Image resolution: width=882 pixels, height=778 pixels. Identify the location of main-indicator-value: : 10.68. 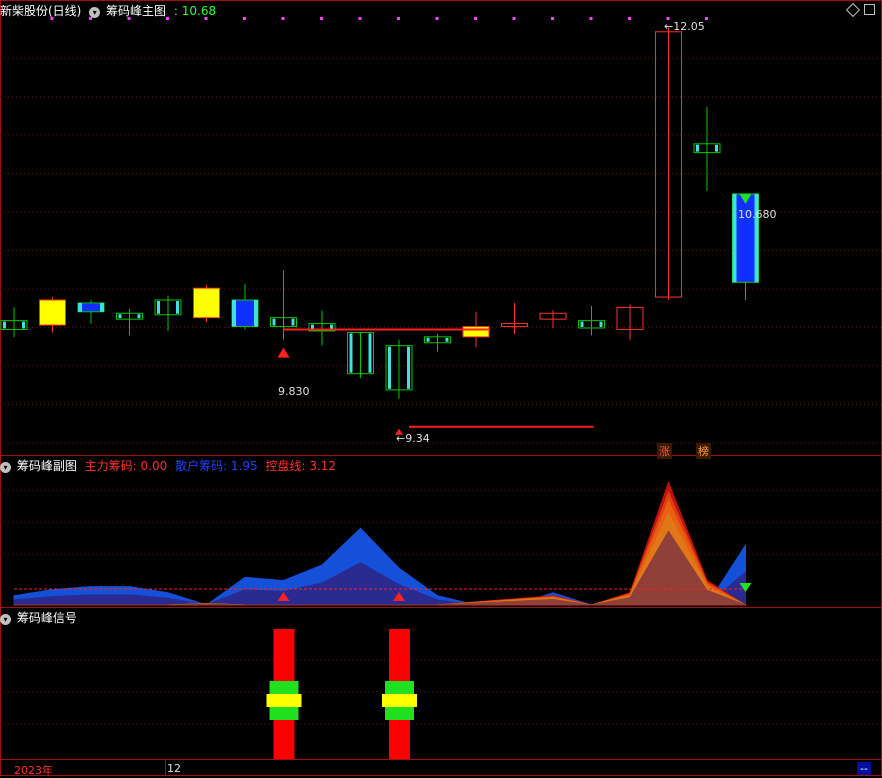
(195, 11).